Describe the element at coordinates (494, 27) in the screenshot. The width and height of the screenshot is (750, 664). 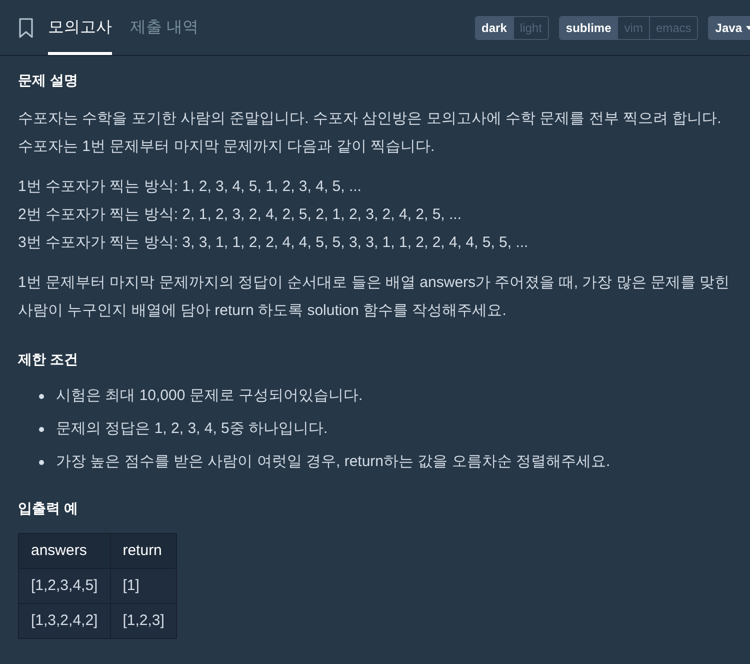
I see `toggle-option: dark` at that location.